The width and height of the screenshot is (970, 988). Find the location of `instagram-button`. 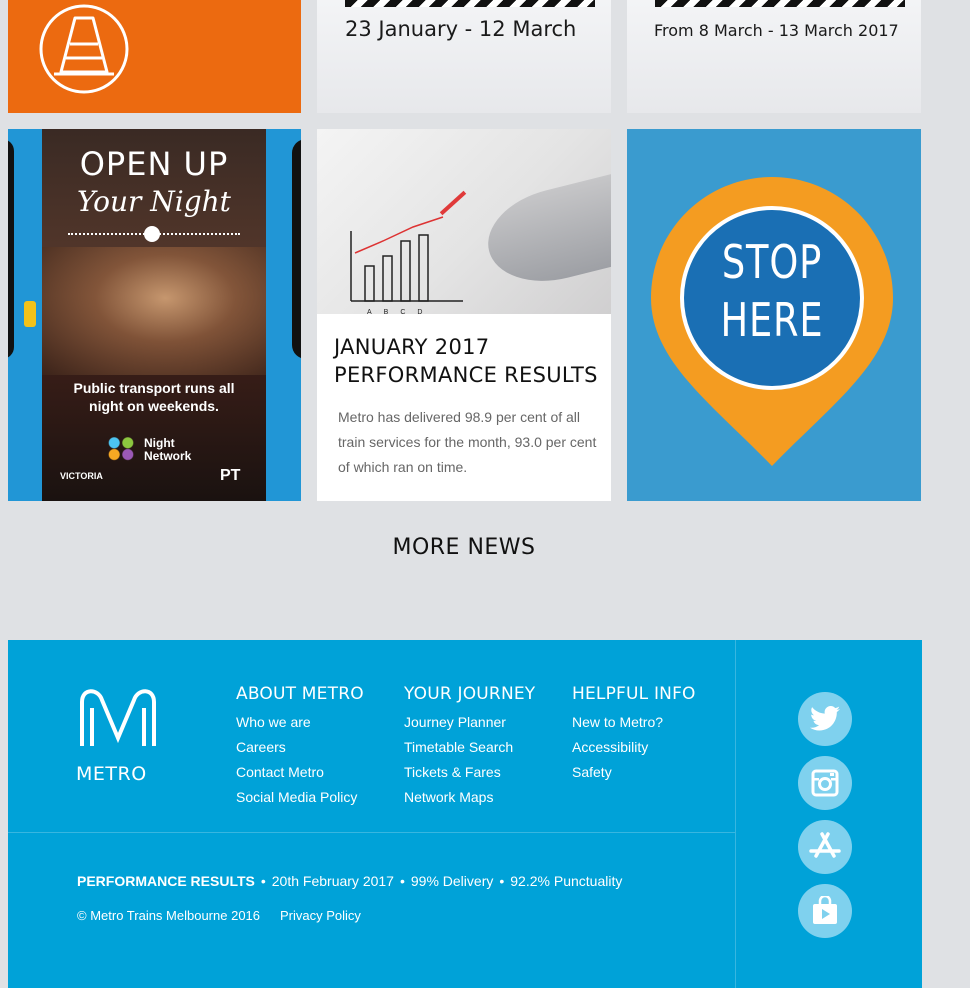

instagram-button is located at coordinates (825, 783).